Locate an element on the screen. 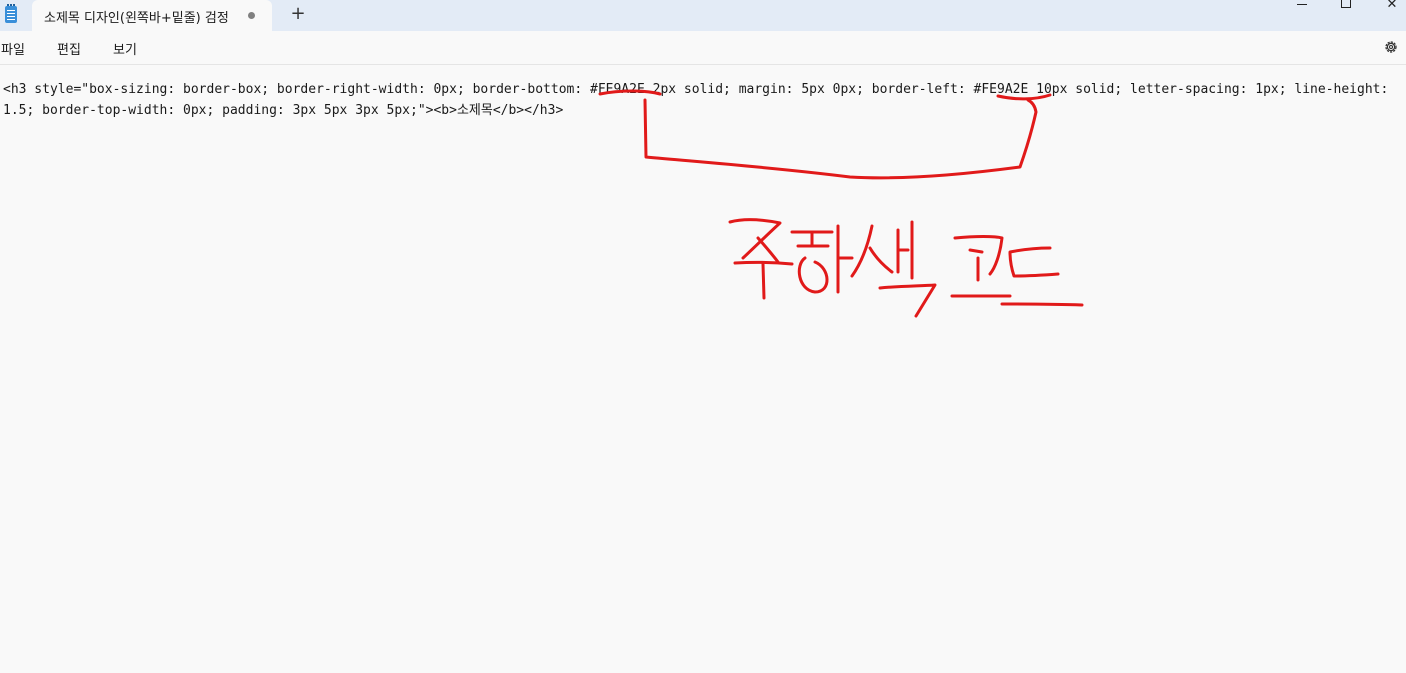  menu-file: 파일 is located at coordinates (13, 48).